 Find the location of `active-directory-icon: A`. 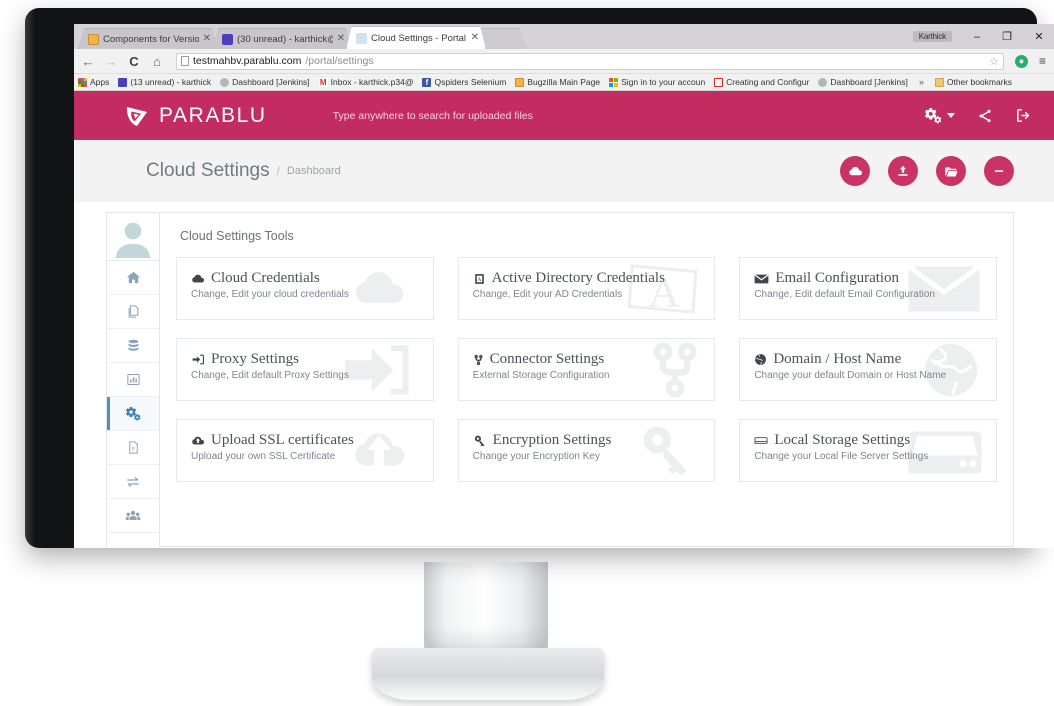

active-directory-icon: A is located at coordinates (479, 279).